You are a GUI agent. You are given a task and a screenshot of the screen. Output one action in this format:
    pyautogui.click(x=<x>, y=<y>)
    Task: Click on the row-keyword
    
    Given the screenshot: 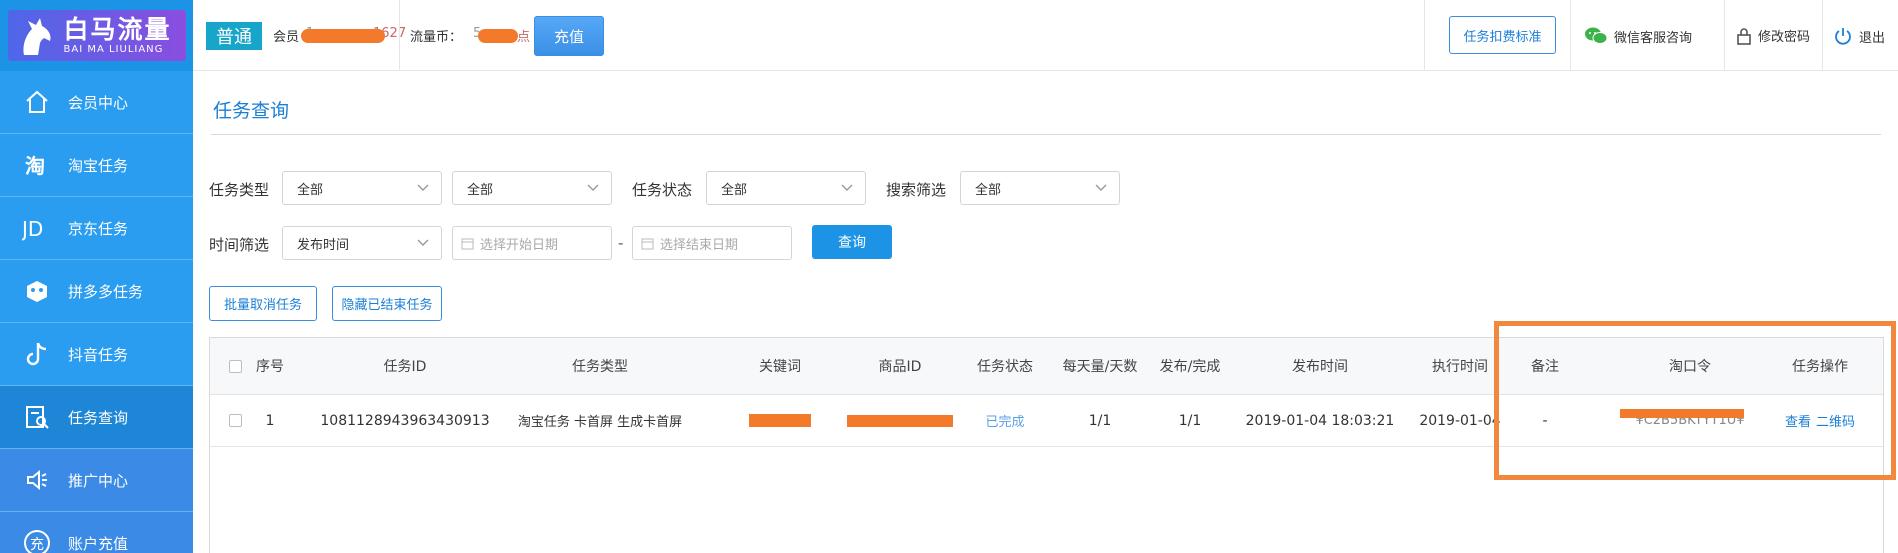 What is the action you would take?
    pyautogui.click(x=780, y=420)
    